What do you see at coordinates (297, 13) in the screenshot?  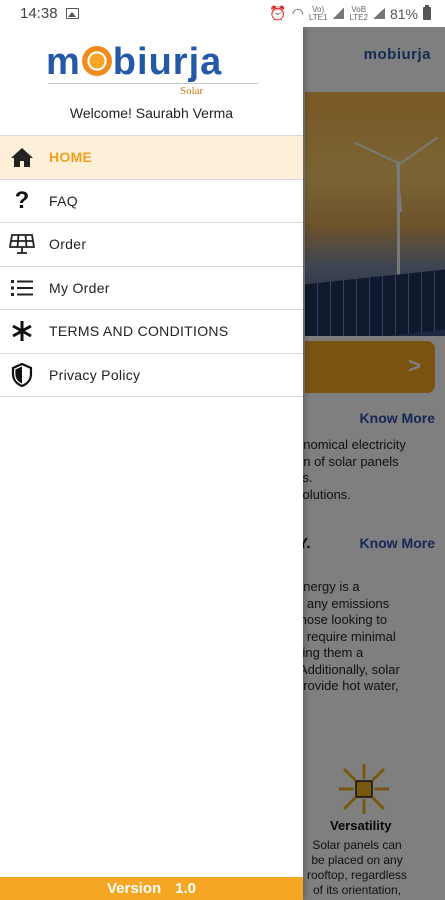 I see `wifi-icon: ◠` at bounding box center [297, 13].